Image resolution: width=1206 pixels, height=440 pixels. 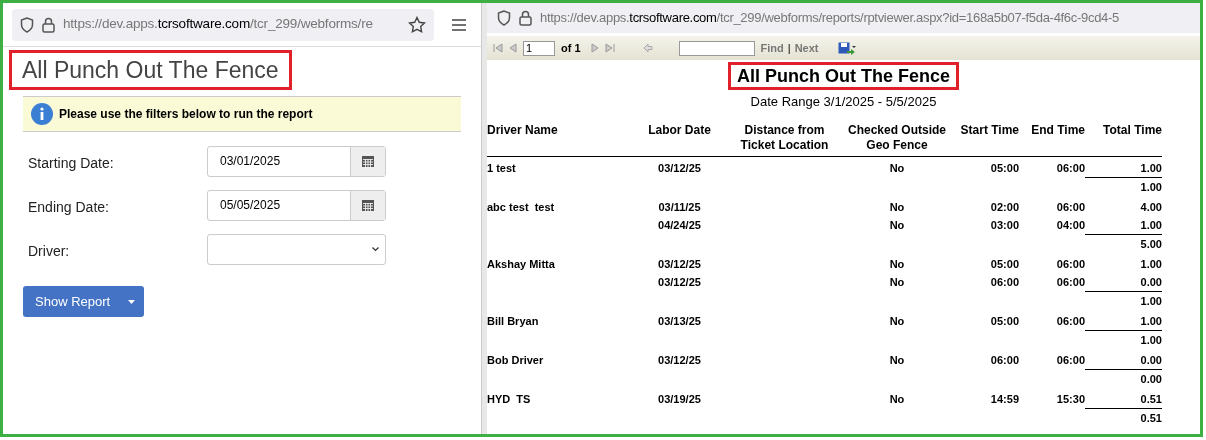 I want to click on page-number-field: 1, so click(x=539, y=48).